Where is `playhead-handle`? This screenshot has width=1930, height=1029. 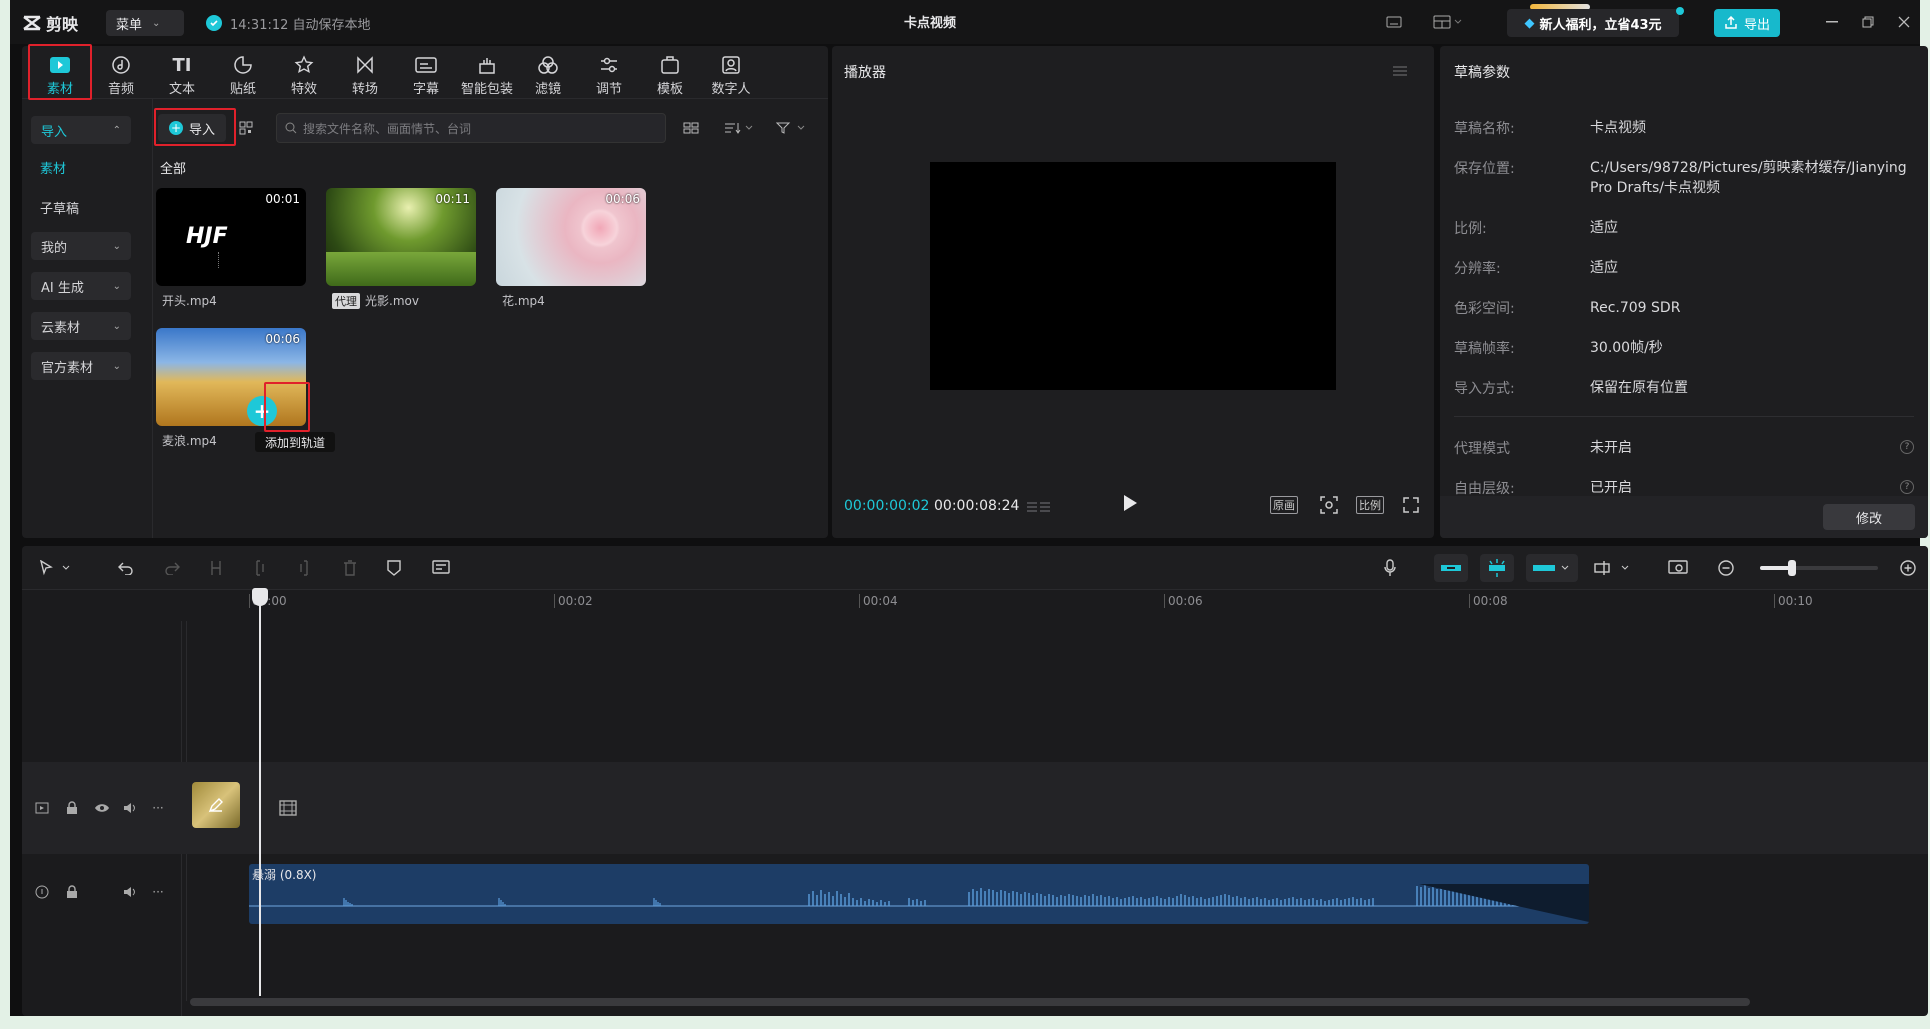 playhead-handle is located at coordinates (260, 597).